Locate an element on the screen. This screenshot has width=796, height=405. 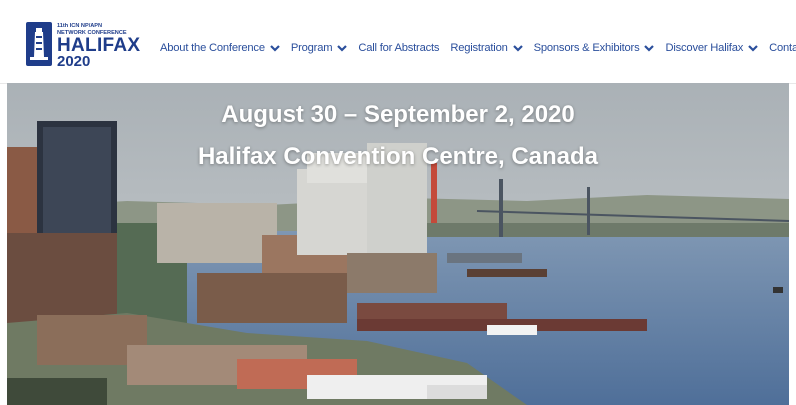
nav-sponsors: Sponsors & Exhibitors is located at coordinates (594, 48).